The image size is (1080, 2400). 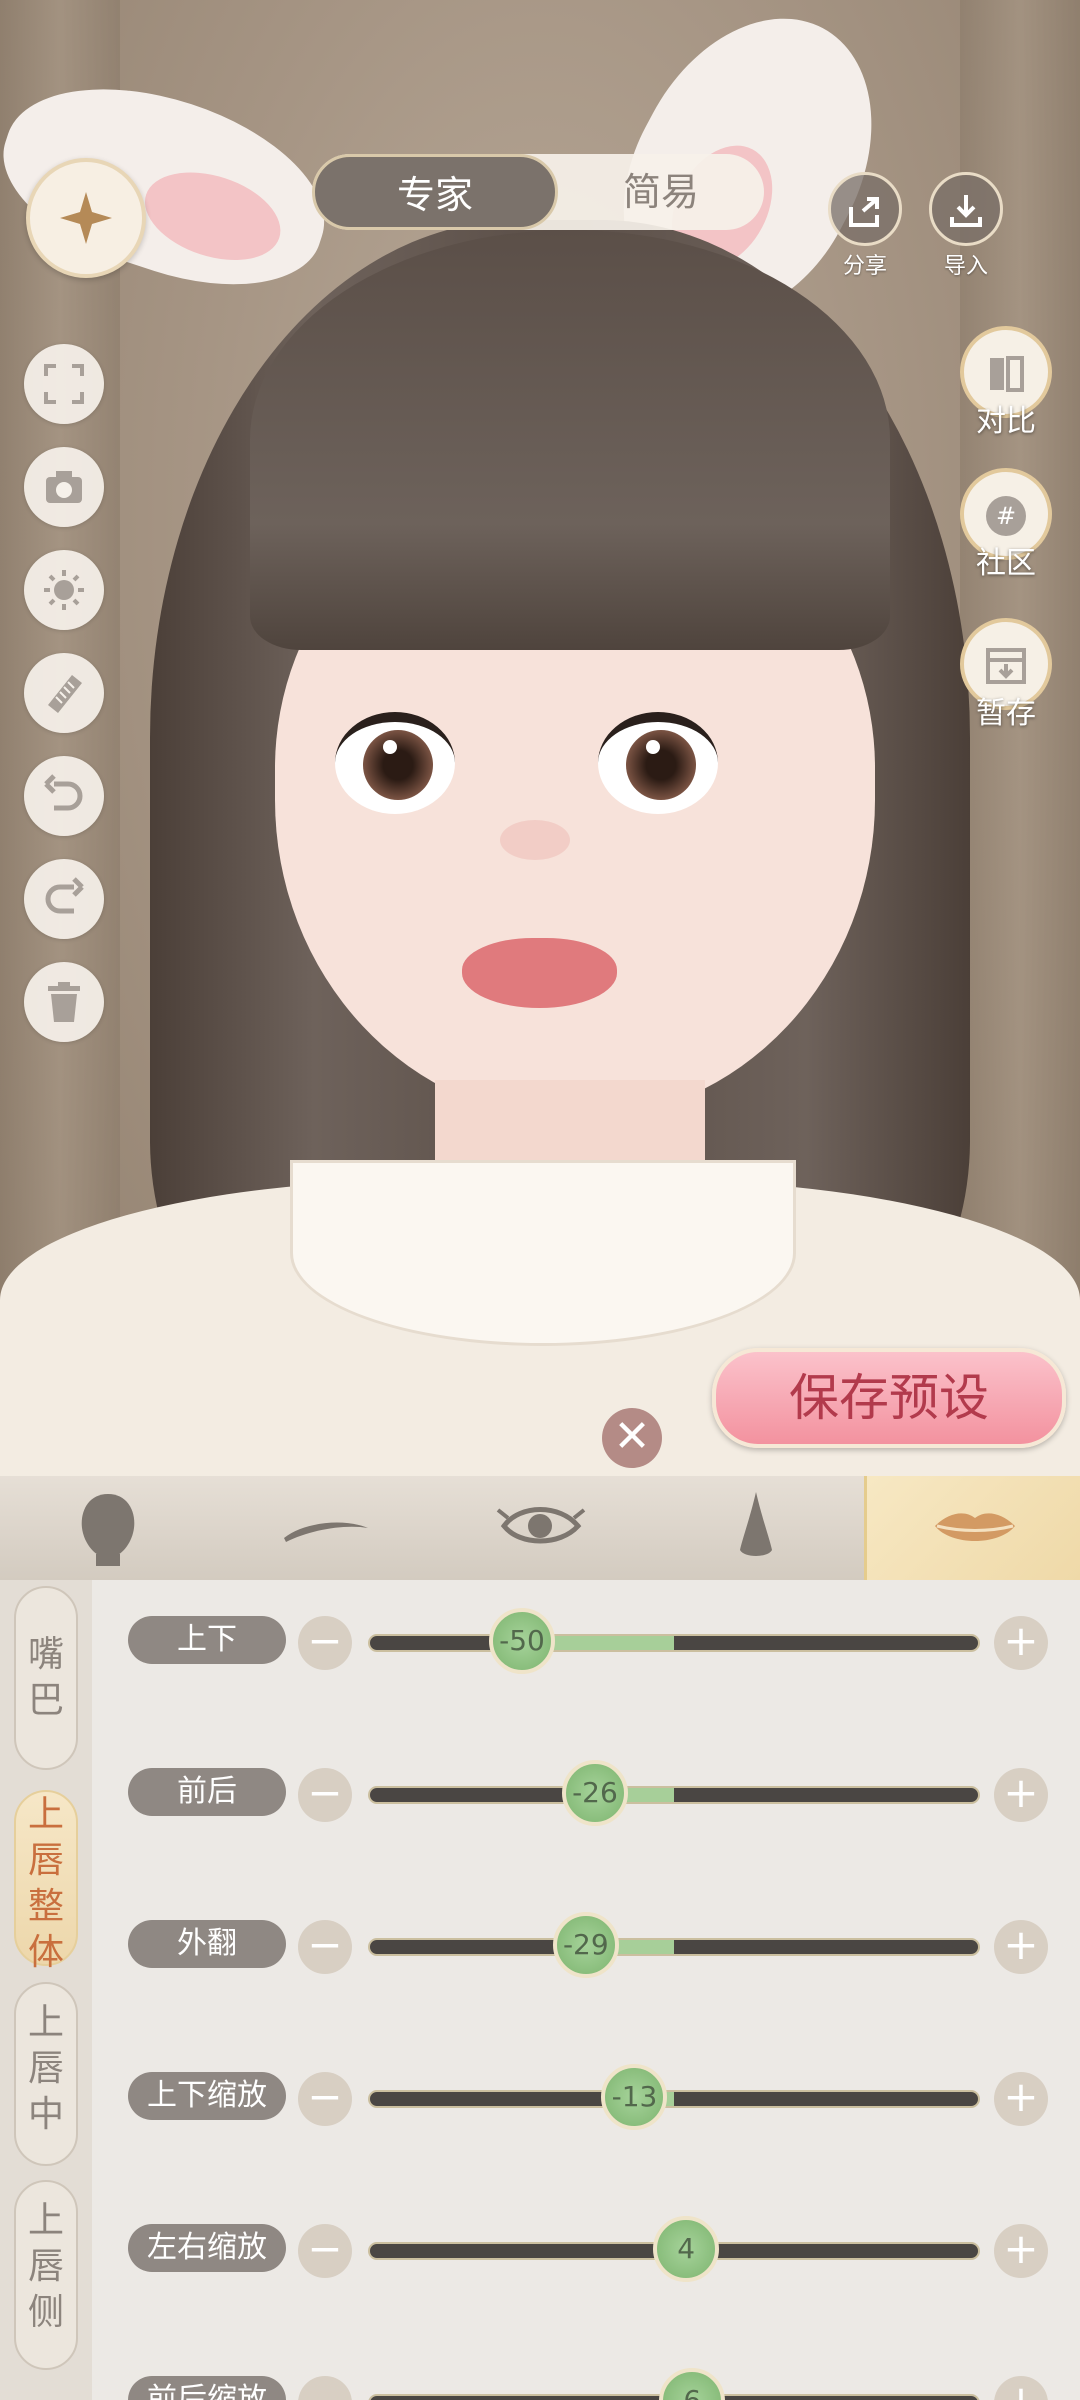 I want to click on category-face, so click(x=108, y=1528).